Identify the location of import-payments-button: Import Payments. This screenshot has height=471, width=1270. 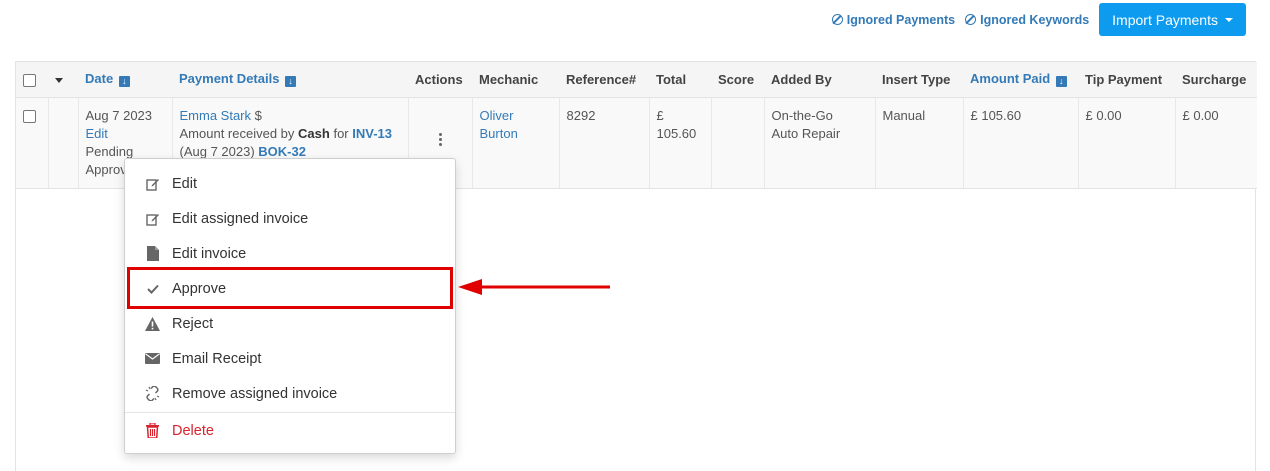
(1172, 19).